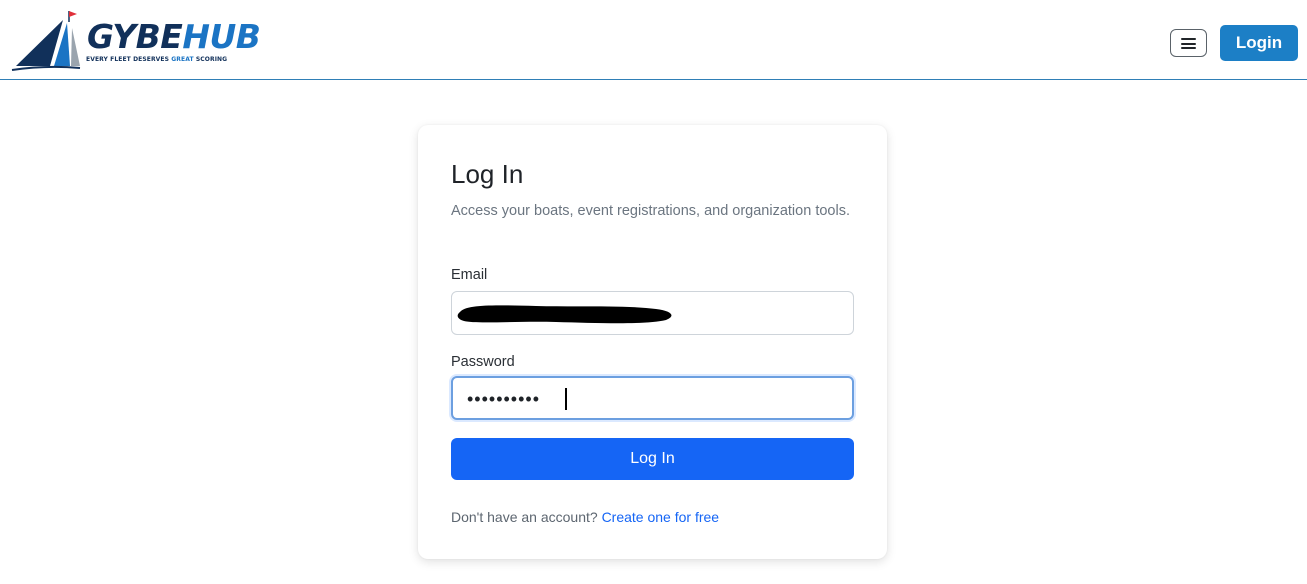  What do you see at coordinates (135, 36) in the screenshot?
I see `logo-word-gybe: GYBE` at bounding box center [135, 36].